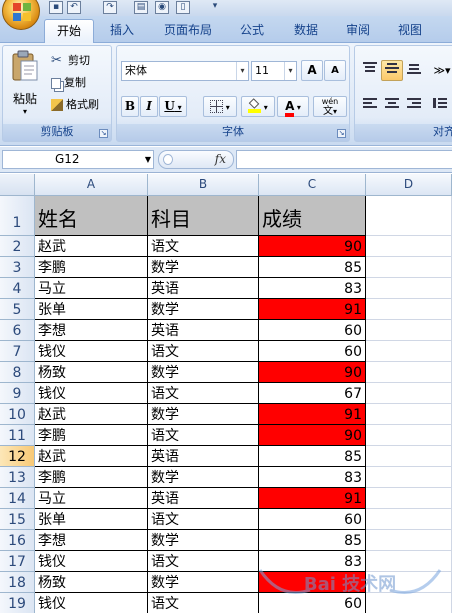 The width and height of the screenshot is (452, 613). What do you see at coordinates (168, 159) in the screenshot?
I see `formula-bar-grip-icon` at bounding box center [168, 159].